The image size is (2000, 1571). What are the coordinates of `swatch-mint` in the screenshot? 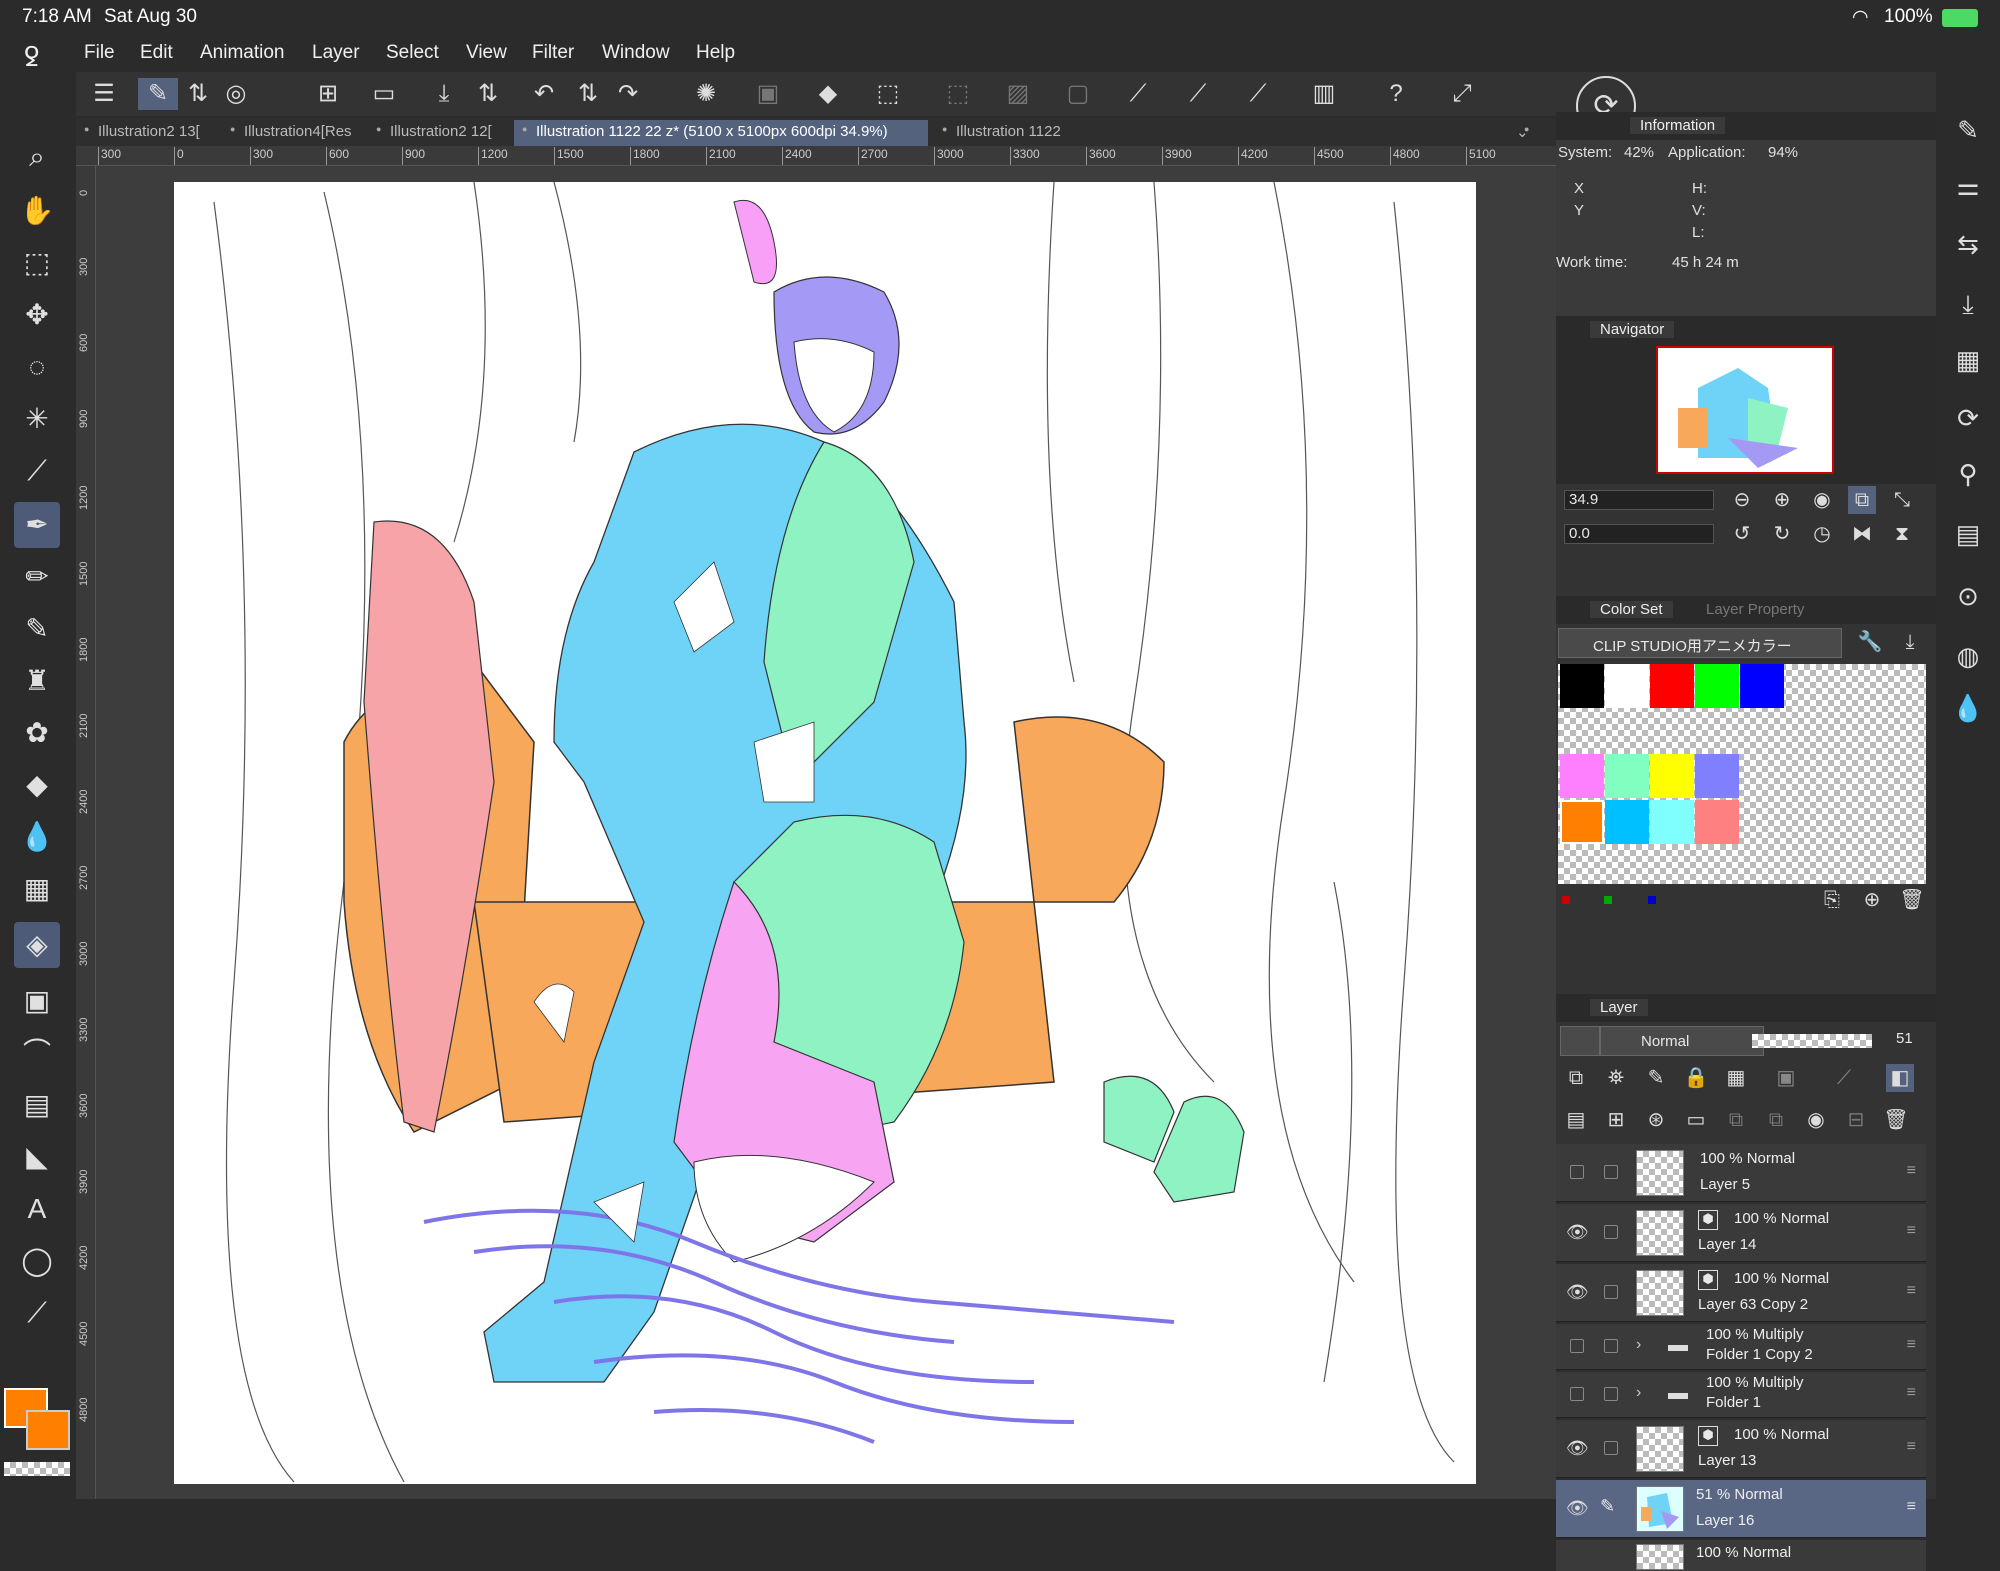 It's located at (1627, 776).